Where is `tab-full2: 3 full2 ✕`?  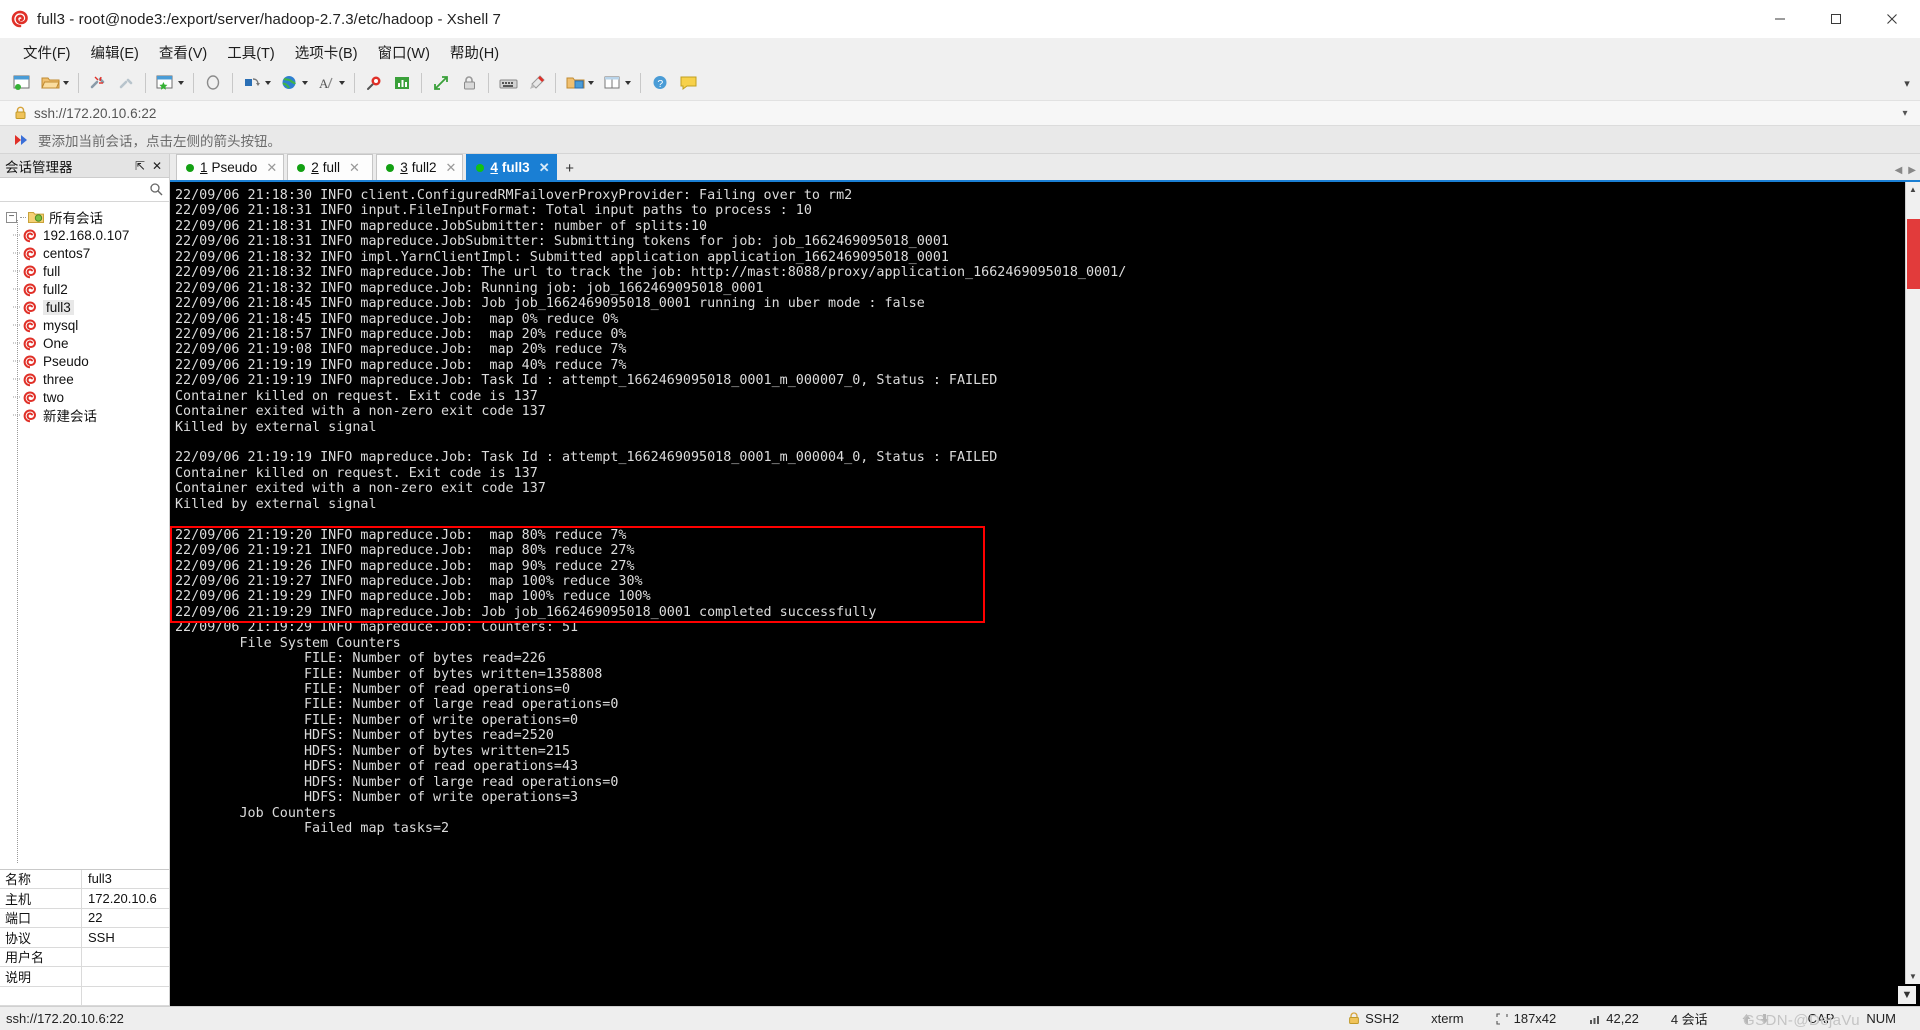
tab-full2: 3 full2 ✕ is located at coordinates (420, 167).